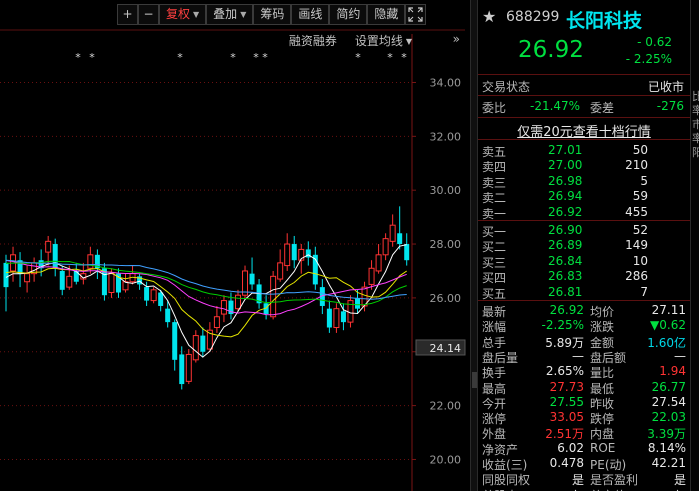  What do you see at coordinates (565, 260) in the screenshot?
I see `bid-level-price: 26.84` at bounding box center [565, 260].